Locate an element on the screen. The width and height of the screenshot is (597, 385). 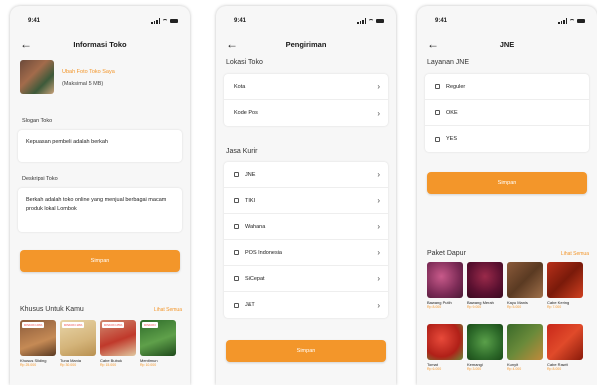
product-card: Cabe Kering Rp 7.000 is located at coordinates (565, 285).